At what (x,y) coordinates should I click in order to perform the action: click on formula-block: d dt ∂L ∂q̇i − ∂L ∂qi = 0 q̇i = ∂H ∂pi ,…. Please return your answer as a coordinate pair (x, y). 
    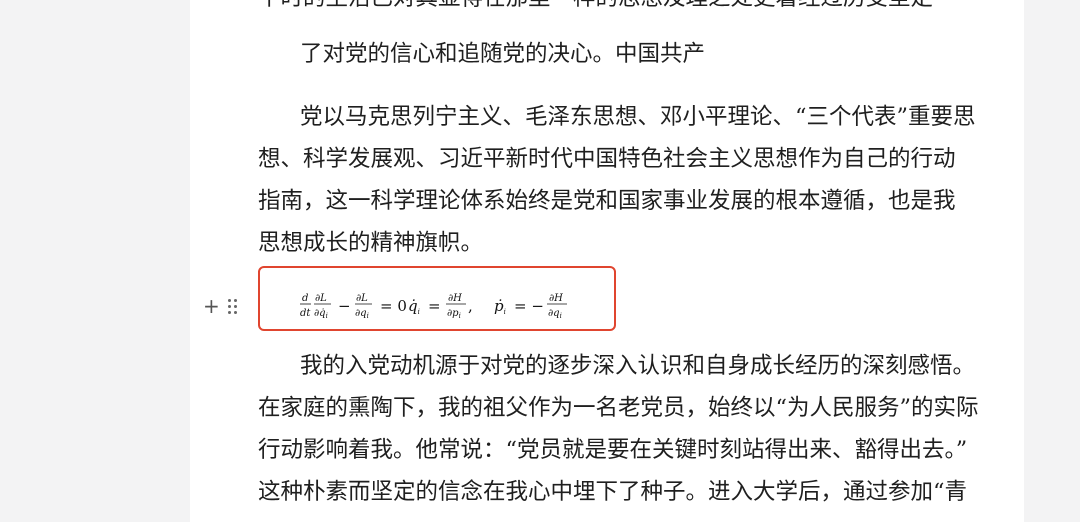
    Looking at the image, I should click on (437, 298).